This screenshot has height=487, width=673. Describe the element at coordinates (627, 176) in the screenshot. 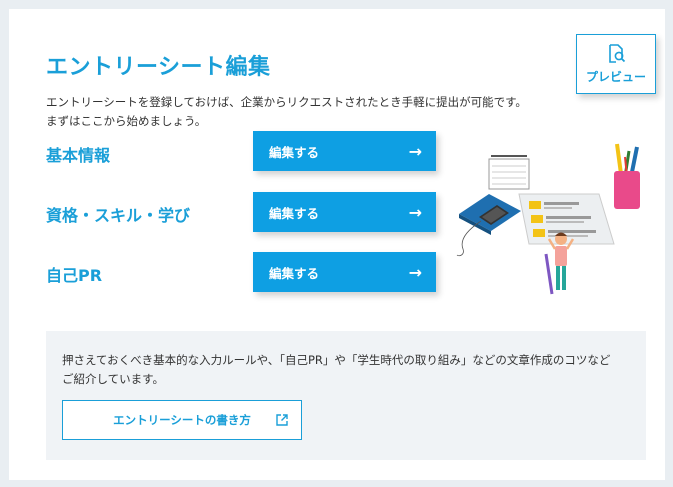

I see `pen-cup-icon` at that location.